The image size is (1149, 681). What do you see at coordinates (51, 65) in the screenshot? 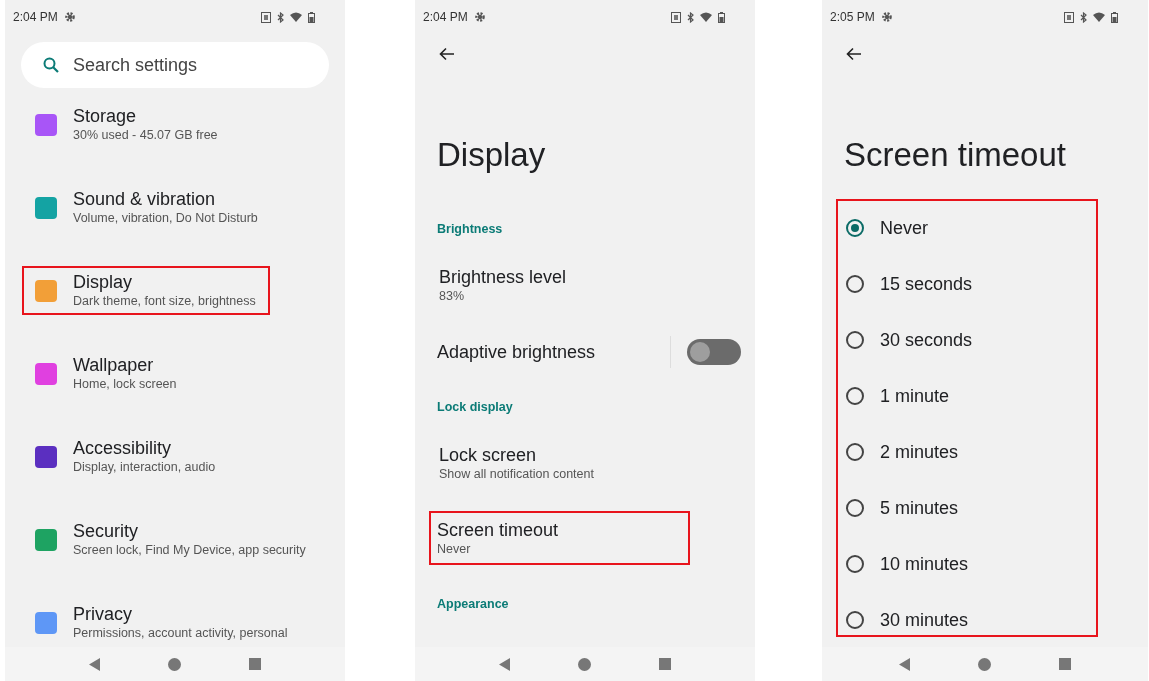
I see `search-icon` at bounding box center [51, 65].